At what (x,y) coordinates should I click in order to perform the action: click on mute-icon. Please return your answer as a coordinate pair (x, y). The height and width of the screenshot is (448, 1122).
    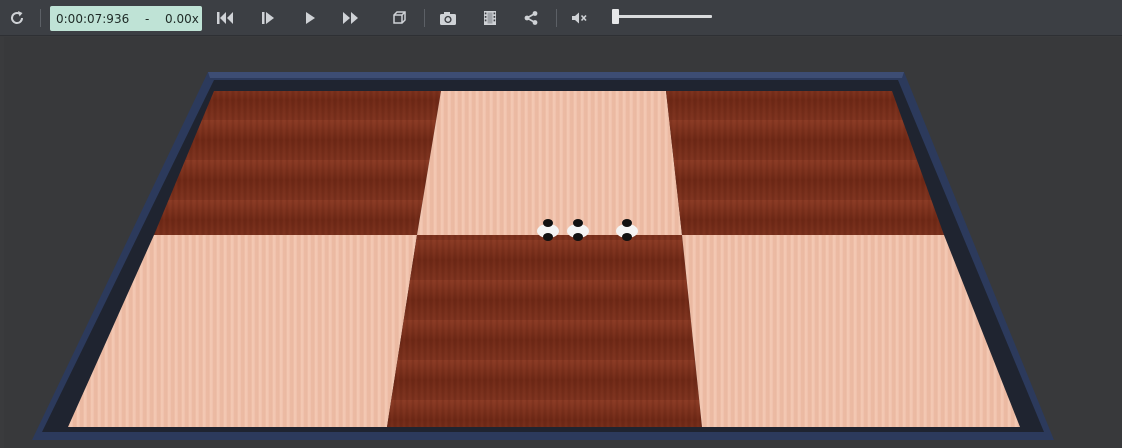
    Looking at the image, I should click on (579, 18).